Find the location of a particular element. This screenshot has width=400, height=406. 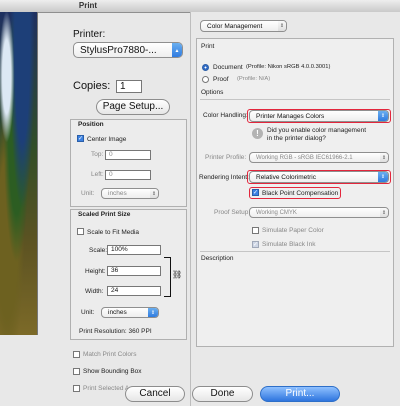

printer-profile-label: Printer Profile: is located at coordinates (226, 157).